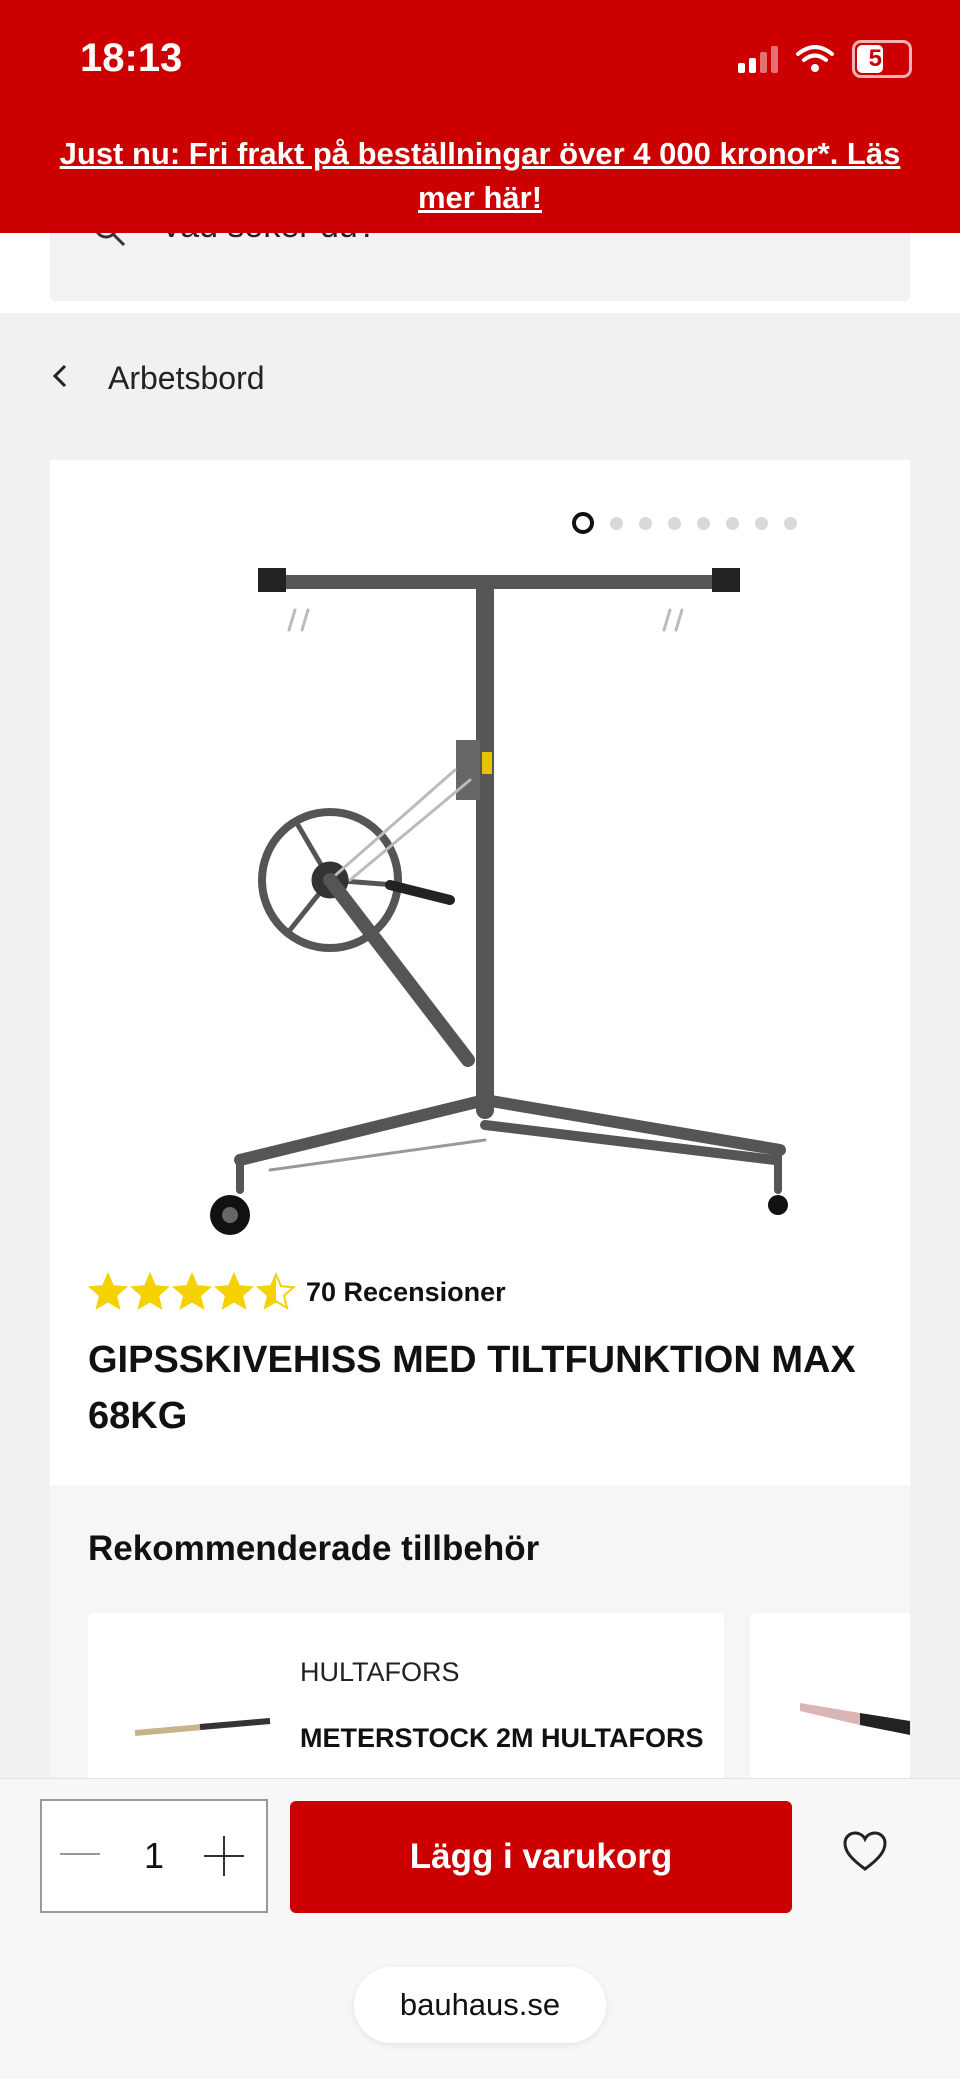 The height and width of the screenshot is (2079, 960). Describe the element at coordinates (865, 1852) in the screenshot. I see `heart-icon` at that location.